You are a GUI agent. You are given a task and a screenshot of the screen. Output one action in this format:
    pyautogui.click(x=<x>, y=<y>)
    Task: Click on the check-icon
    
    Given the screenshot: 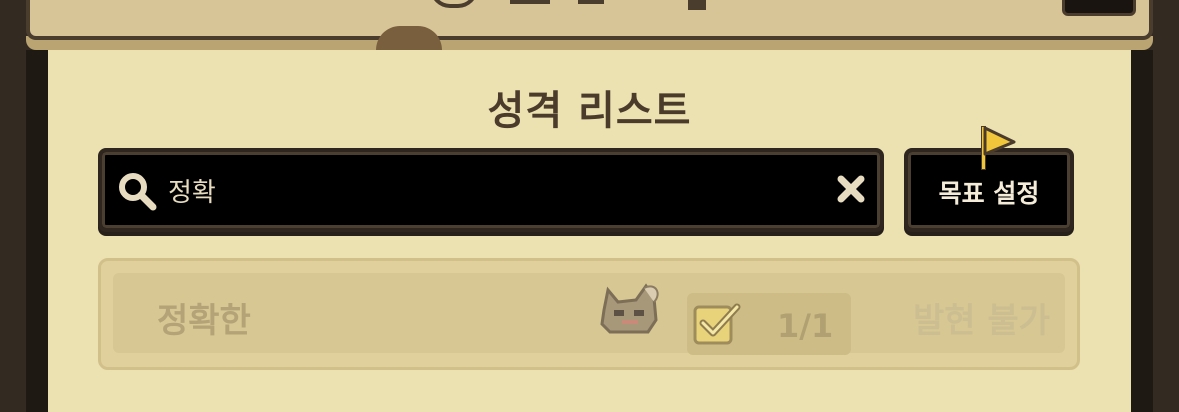 What is the action you would take?
    pyautogui.click(x=717, y=324)
    